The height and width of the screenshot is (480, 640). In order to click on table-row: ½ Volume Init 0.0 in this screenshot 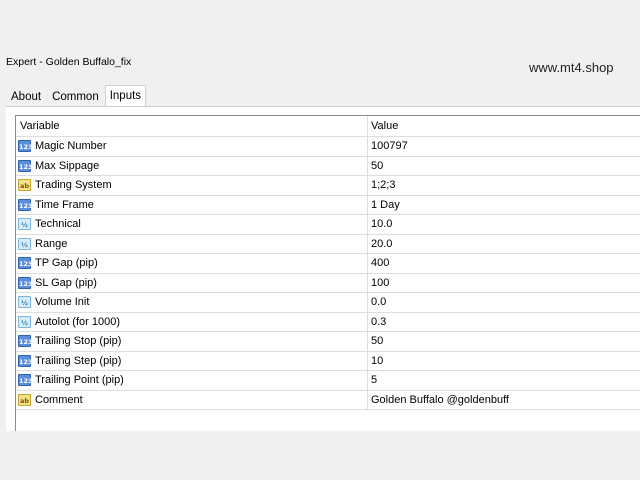, I will do `click(328, 303)`.